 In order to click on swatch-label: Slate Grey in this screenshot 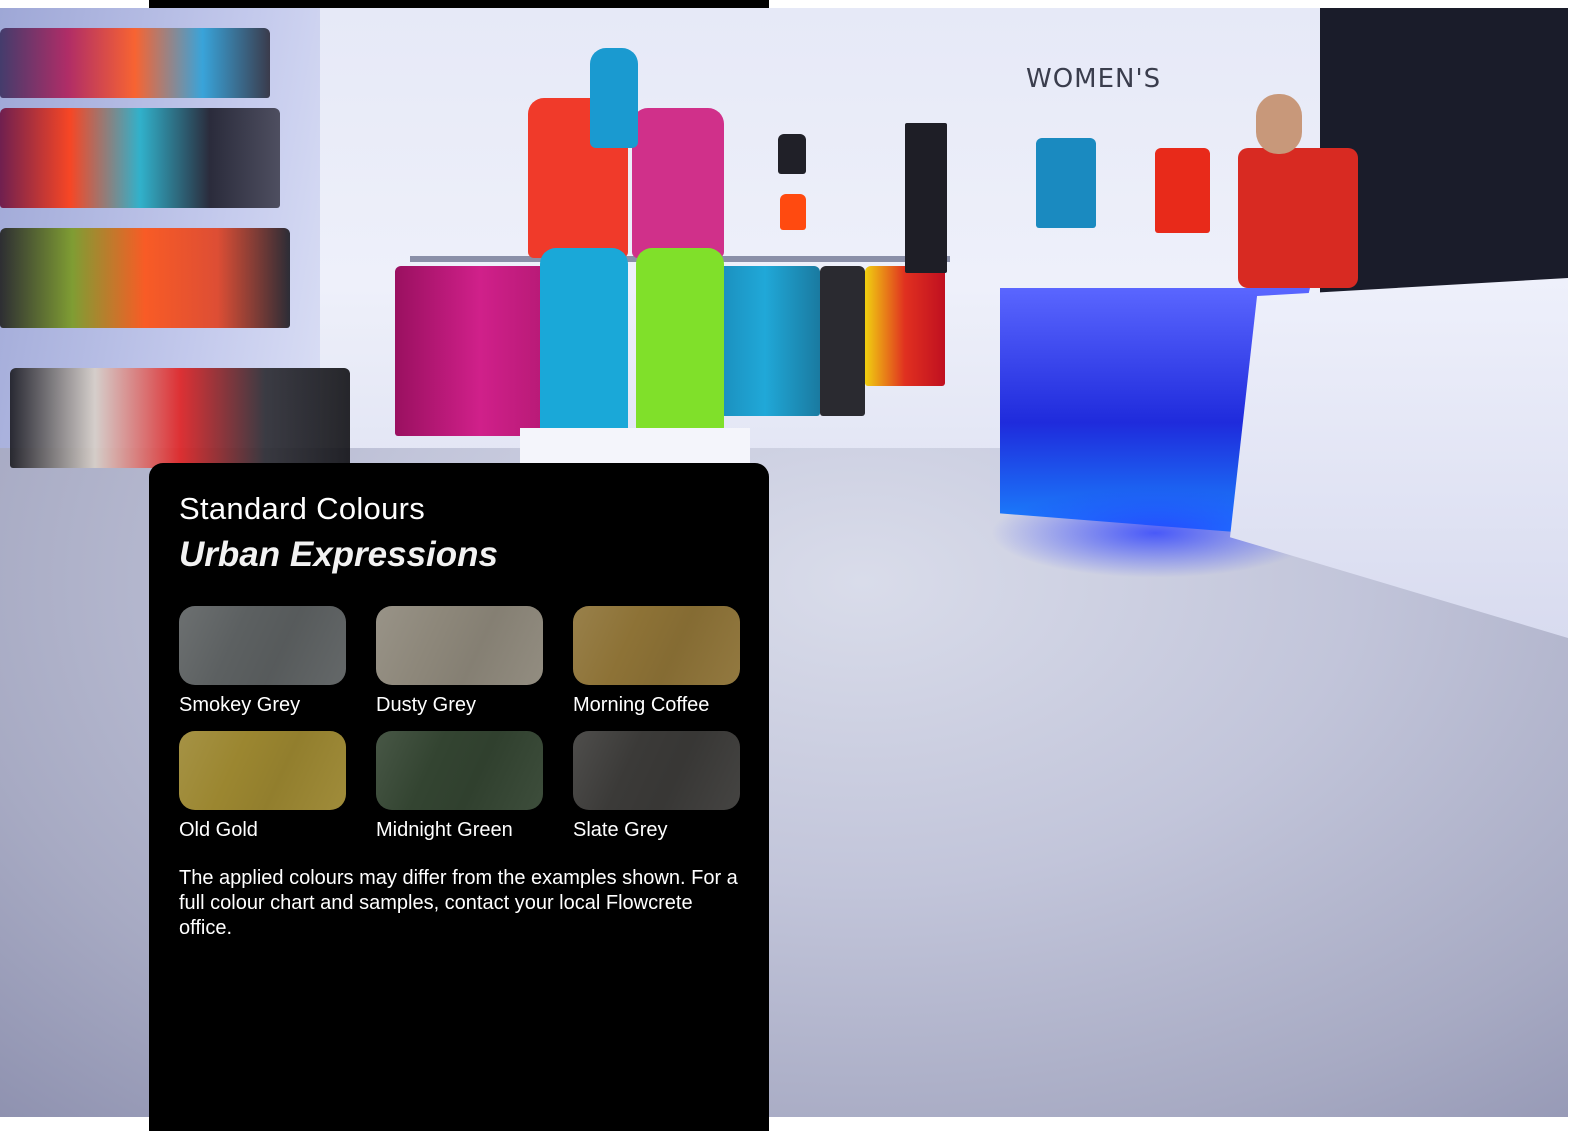, I will do `click(620, 830)`.